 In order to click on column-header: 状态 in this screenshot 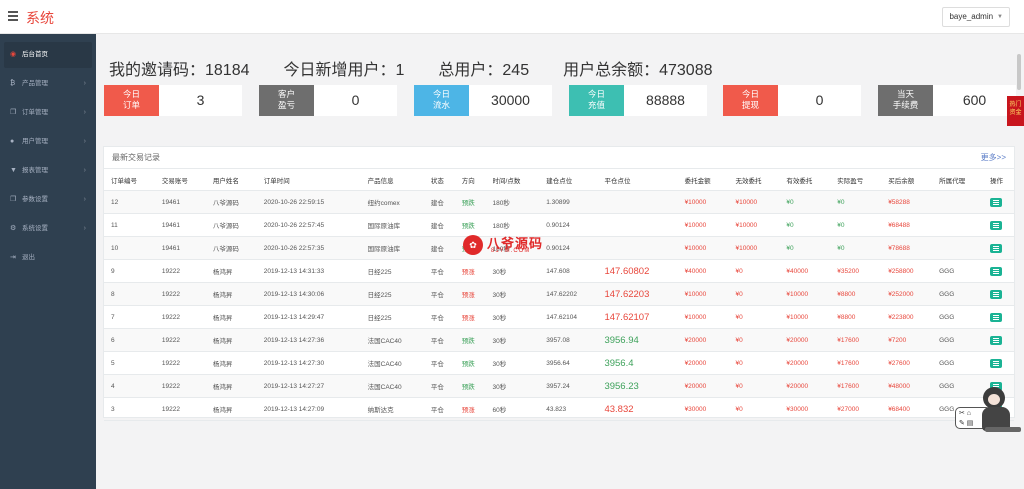, I will do `click(439, 179)`.